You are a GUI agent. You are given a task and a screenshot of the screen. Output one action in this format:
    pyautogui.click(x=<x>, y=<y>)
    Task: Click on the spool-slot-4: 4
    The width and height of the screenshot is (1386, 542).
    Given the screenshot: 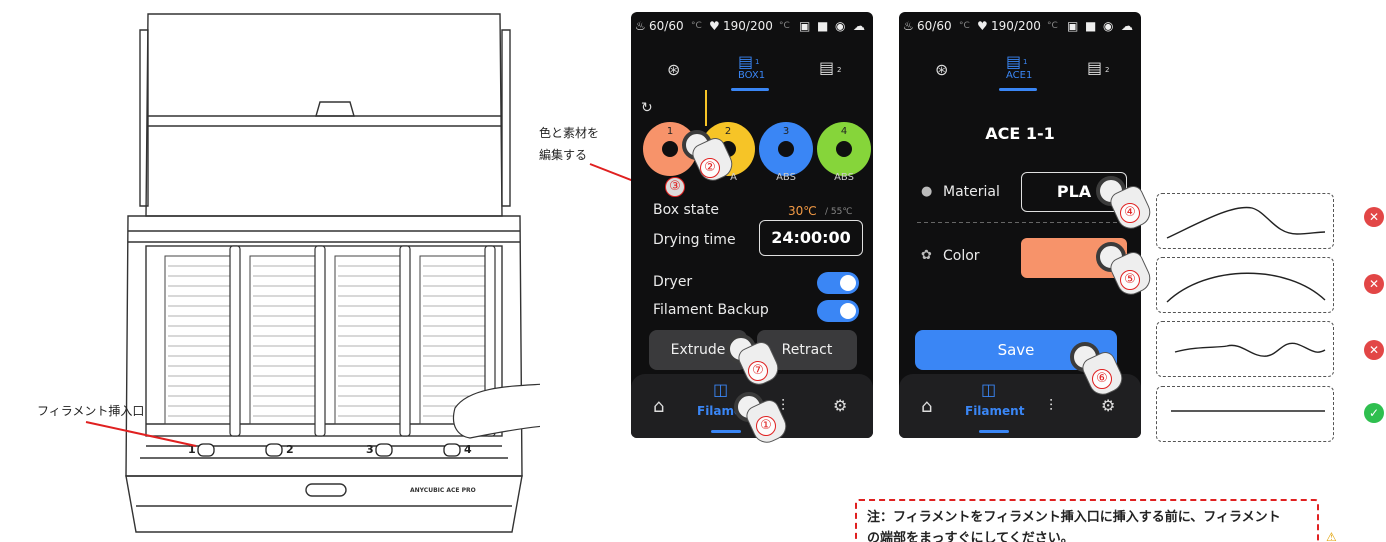 What is the action you would take?
    pyautogui.click(x=844, y=149)
    